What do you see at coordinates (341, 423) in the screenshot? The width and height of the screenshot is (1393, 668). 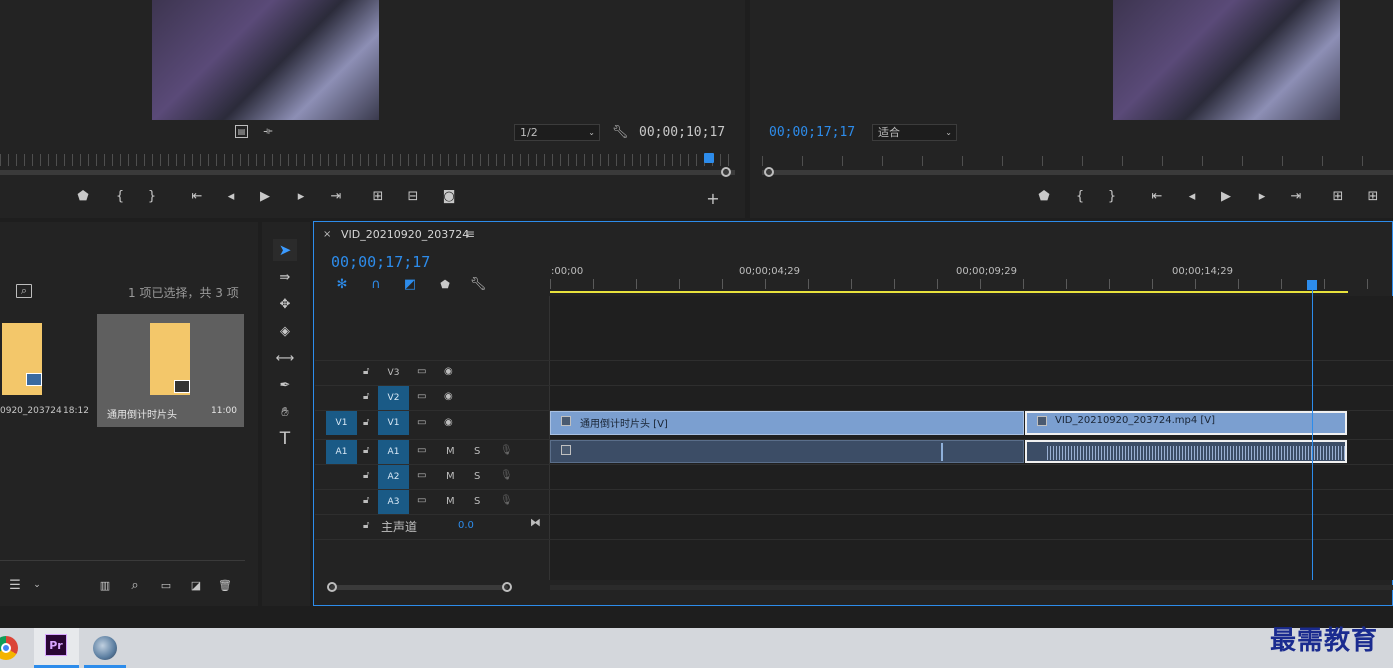 I see `source-patch-v1: V1` at bounding box center [341, 423].